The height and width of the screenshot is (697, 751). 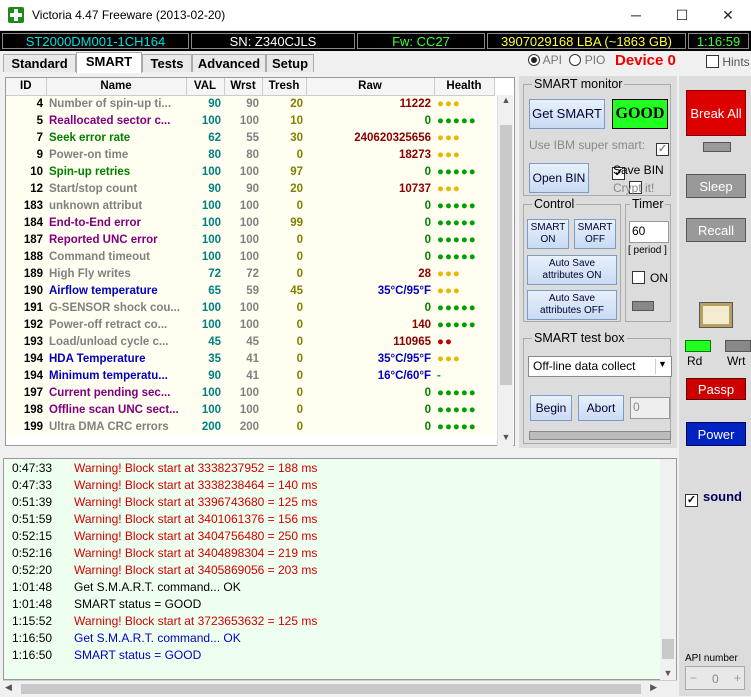 I want to click on recall-button: Recall, so click(x=716, y=230).